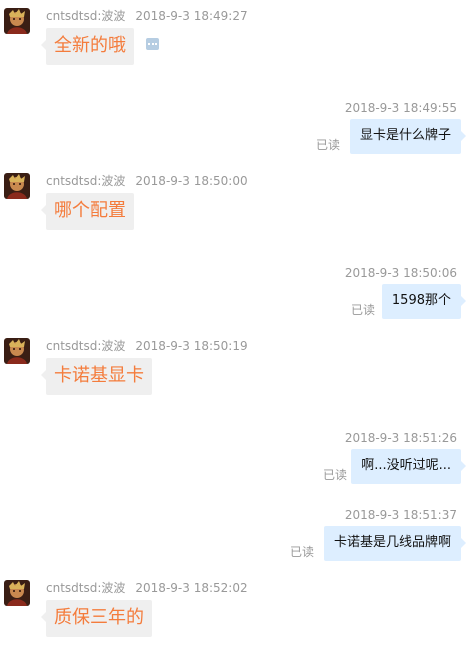  I want to click on timestamp: 2018-9-3 18:51:37, so click(400, 515).